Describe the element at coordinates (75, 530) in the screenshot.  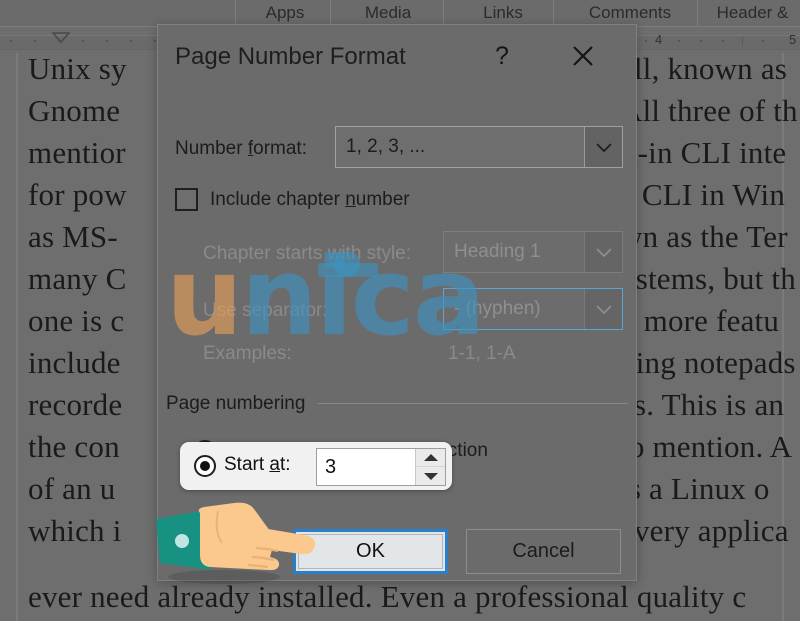
I see `document-text-line: which i` at that location.